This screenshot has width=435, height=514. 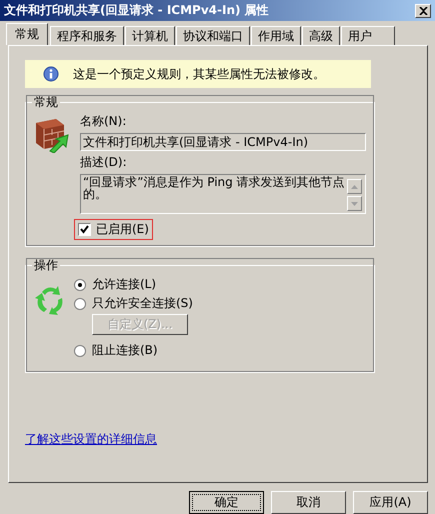 What do you see at coordinates (150, 36) in the screenshot?
I see `tab: 计算机` at bounding box center [150, 36].